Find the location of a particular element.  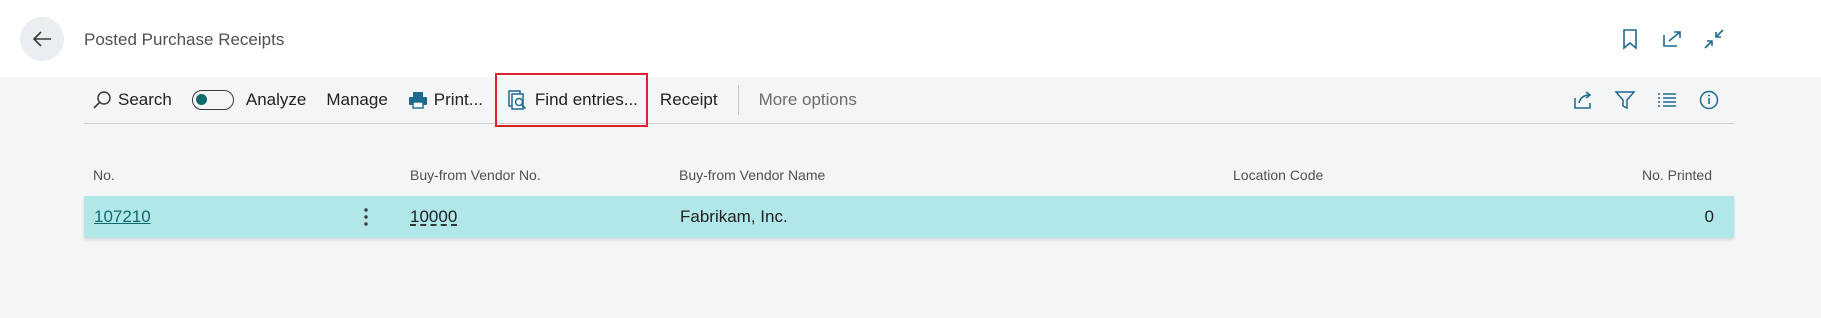

toggle-switch is located at coordinates (212, 100).